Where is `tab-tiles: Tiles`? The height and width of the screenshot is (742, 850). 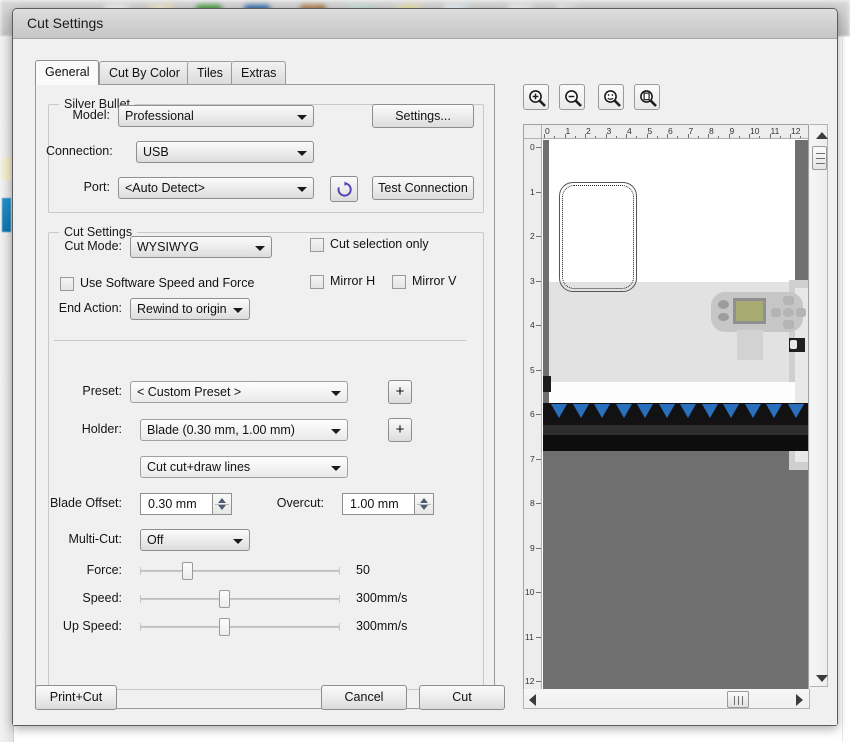 tab-tiles: Tiles is located at coordinates (210, 72).